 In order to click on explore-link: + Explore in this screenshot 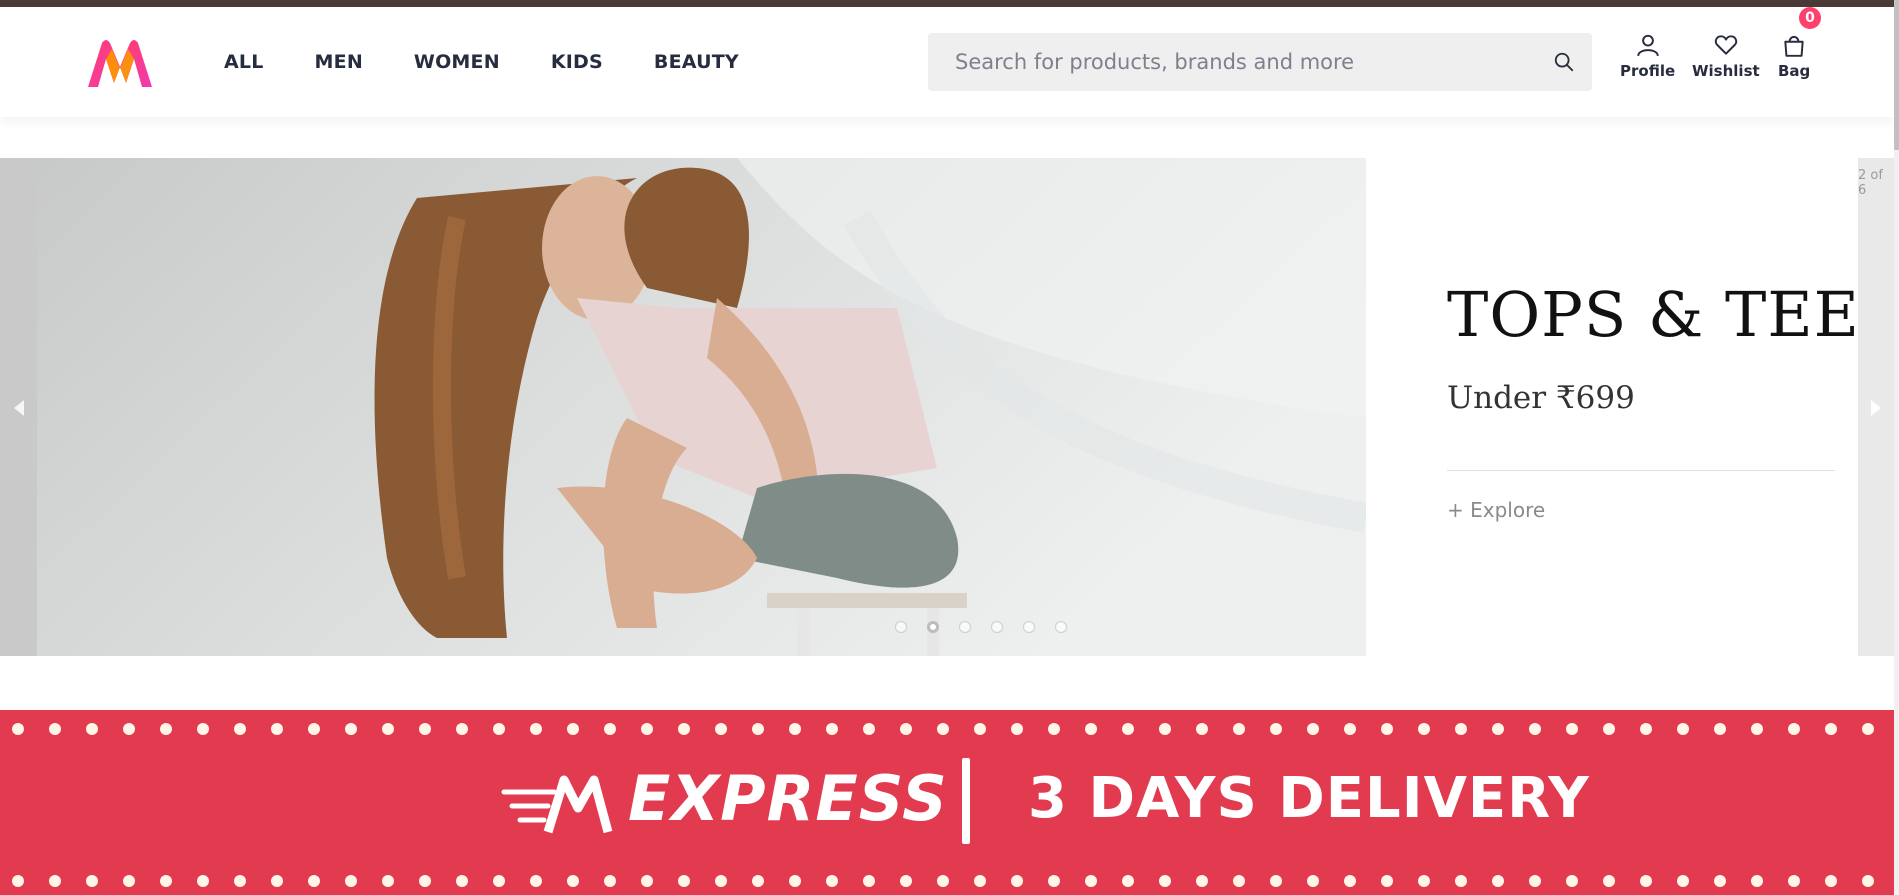, I will do `click(1496, 510)`.